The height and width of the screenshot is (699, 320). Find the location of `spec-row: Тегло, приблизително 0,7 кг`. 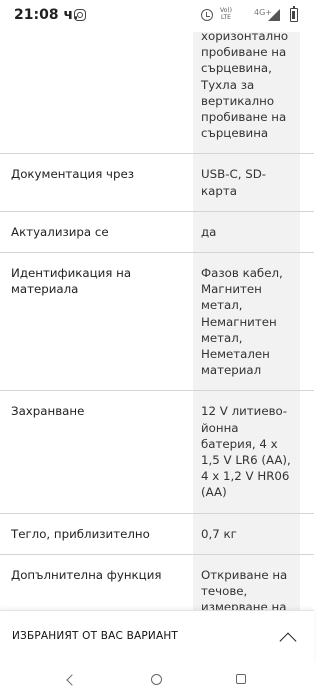

spec-row: Тегло, приблизително 0,7 кг is located at coordinates (157, 534).